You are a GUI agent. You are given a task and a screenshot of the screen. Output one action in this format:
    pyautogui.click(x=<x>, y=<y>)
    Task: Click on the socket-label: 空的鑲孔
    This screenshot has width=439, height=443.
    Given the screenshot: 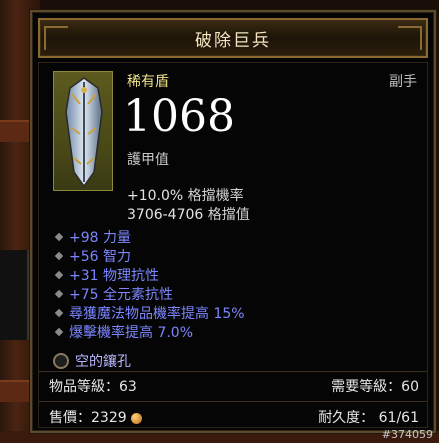 What is the action you would take?
    pyautogui.click(x=103, y=362)
    